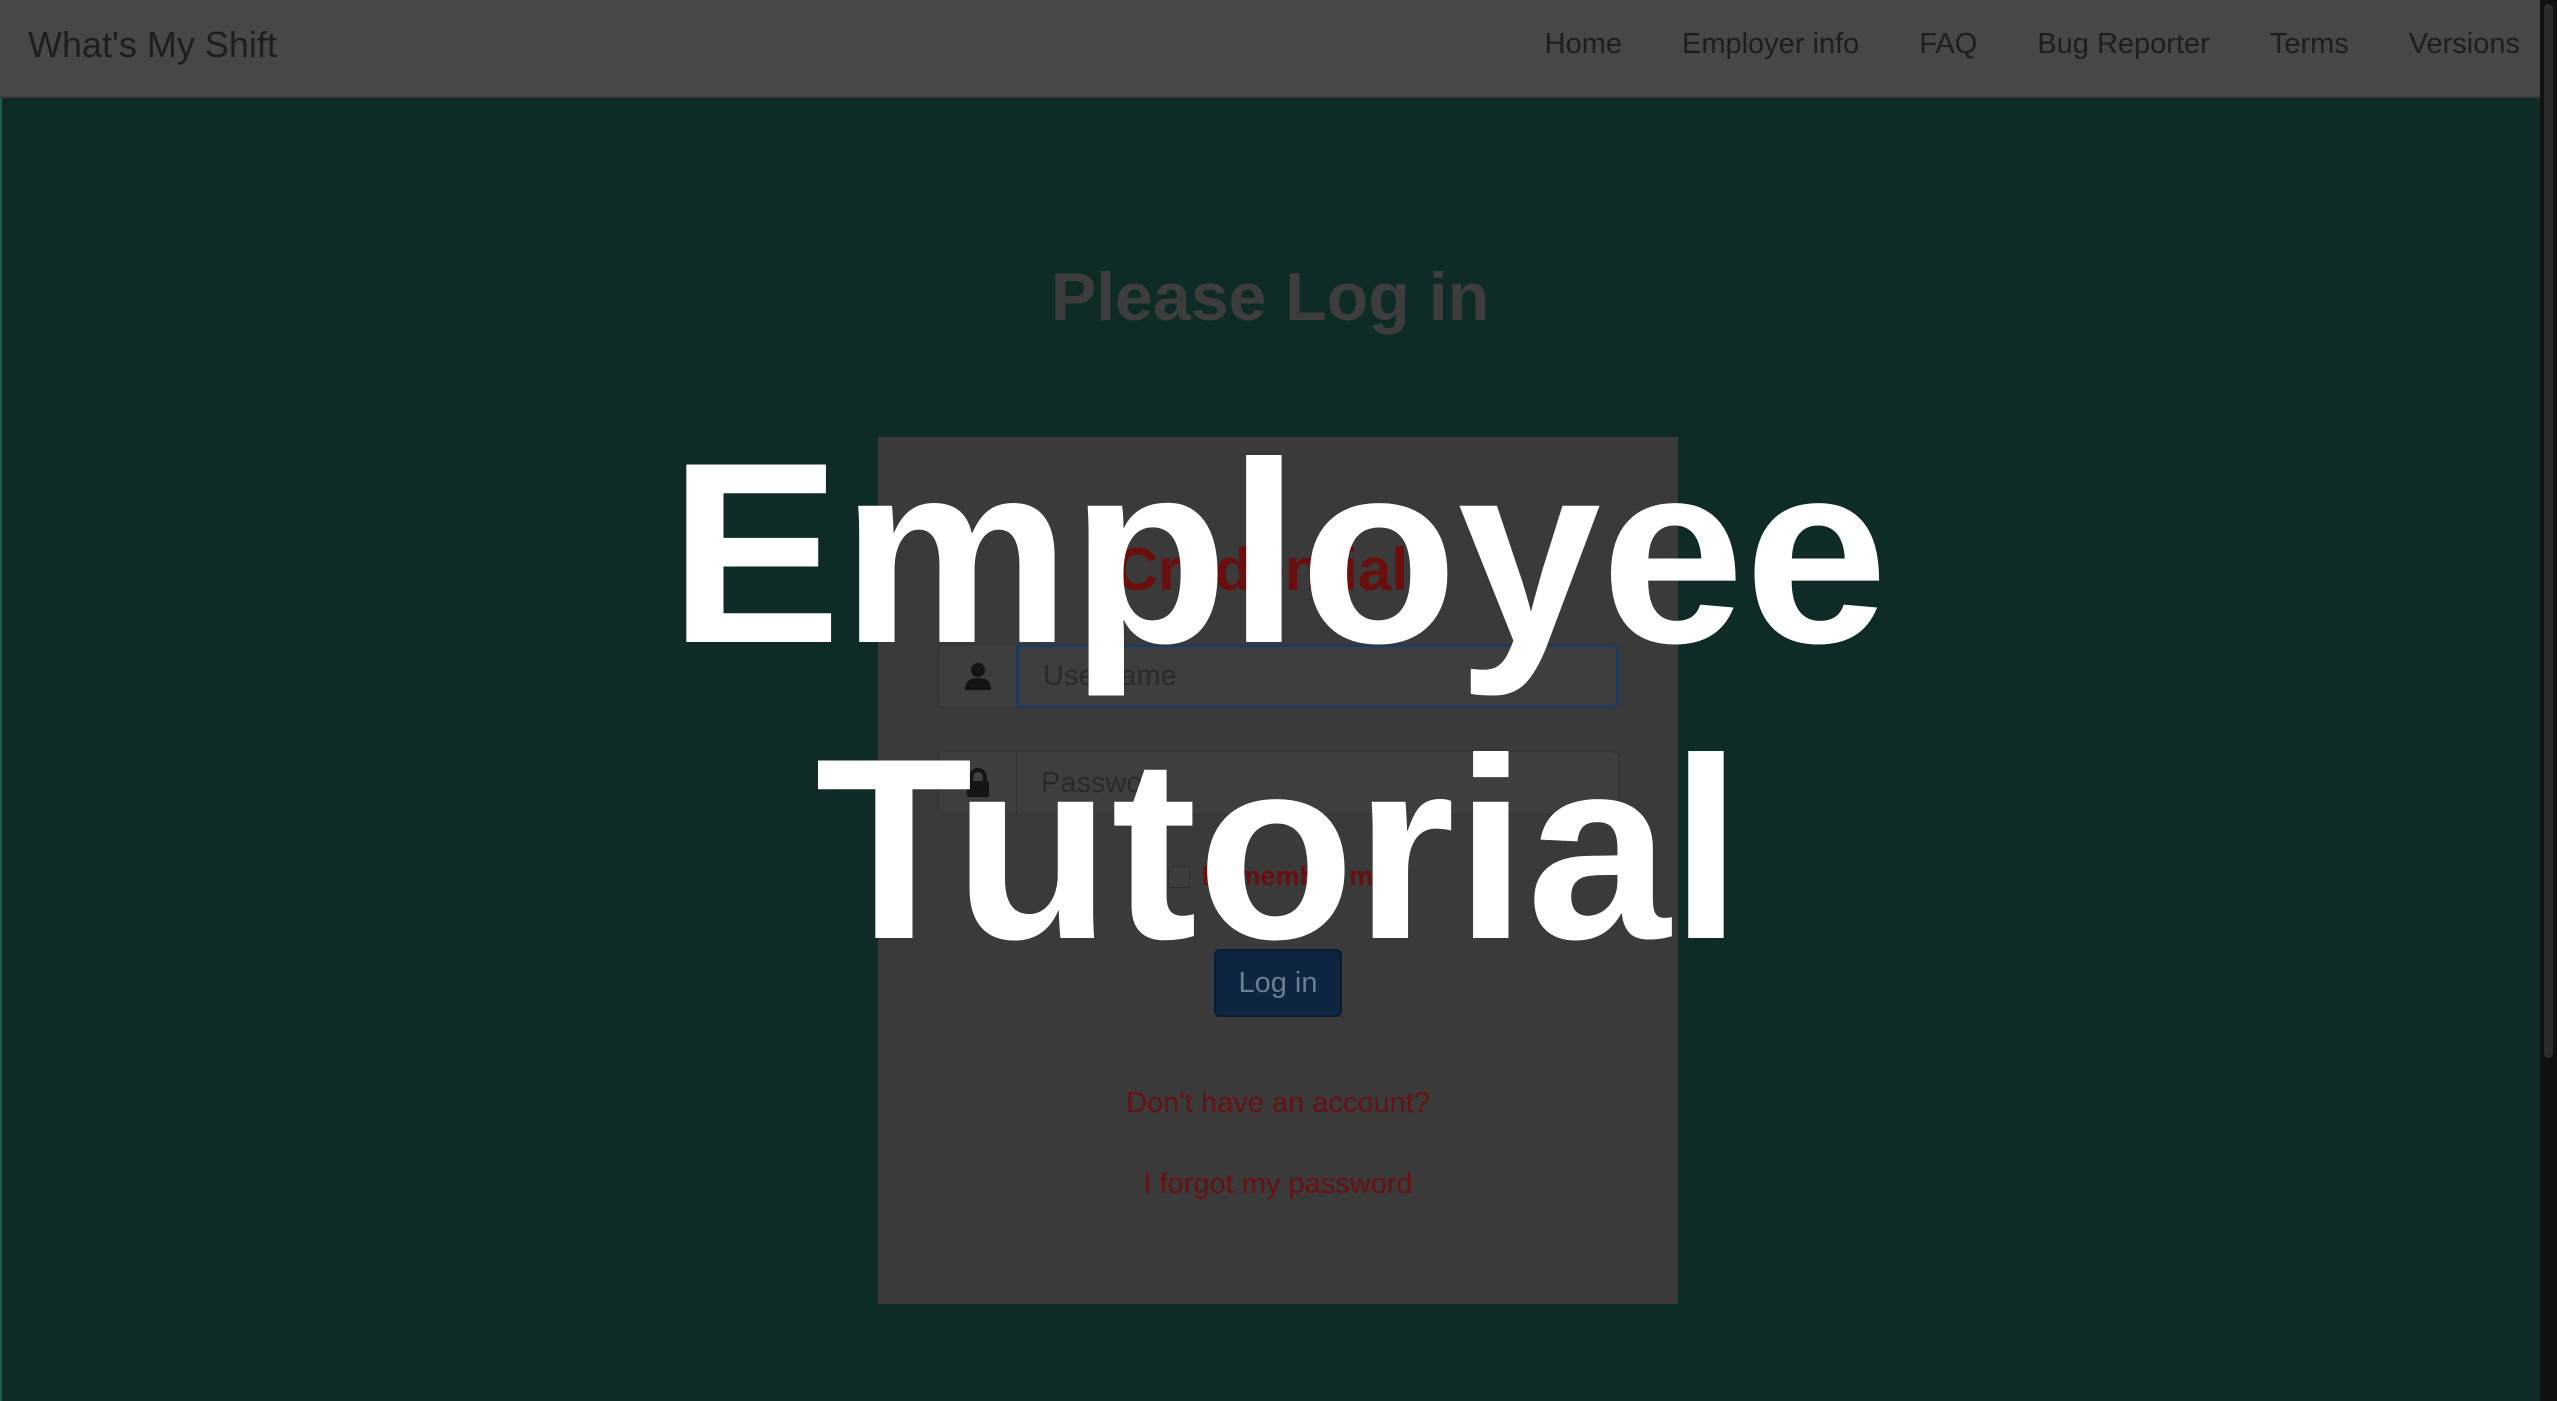  I want to click on scrollbar, so click(2548, 700).